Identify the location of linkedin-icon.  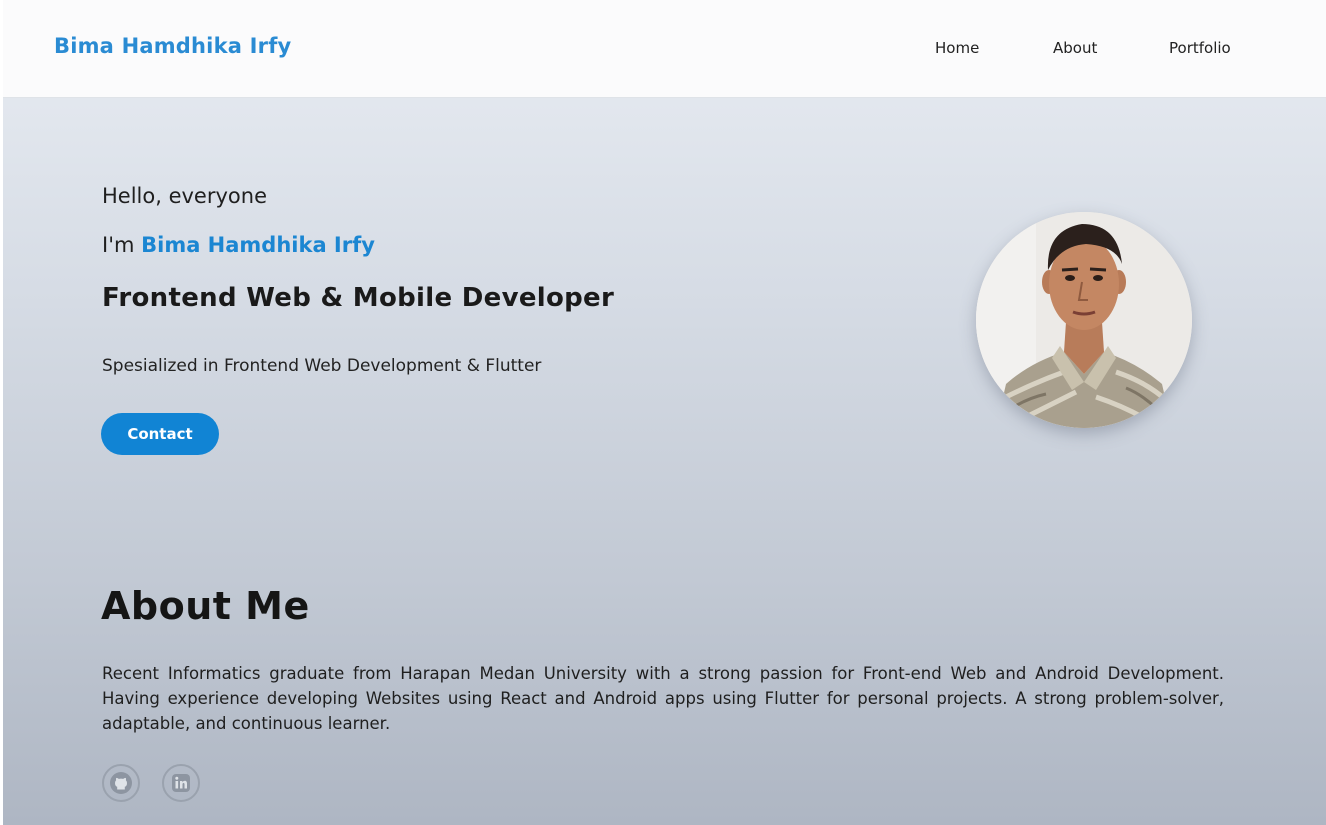
(181, 783).